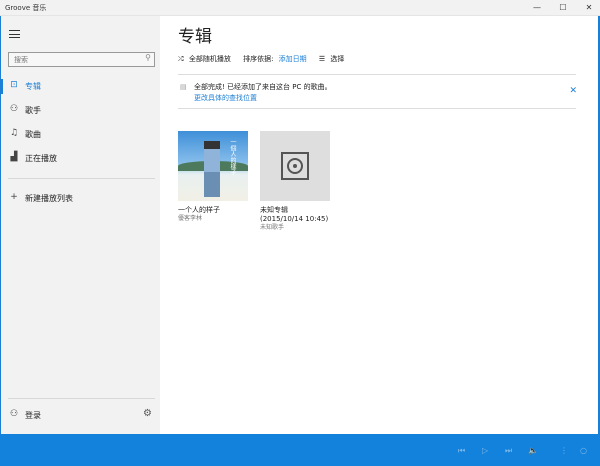 The width and height of the screenshot is (600, 466). I want to click on search-placeholder: 搜索, so click(21, 60).